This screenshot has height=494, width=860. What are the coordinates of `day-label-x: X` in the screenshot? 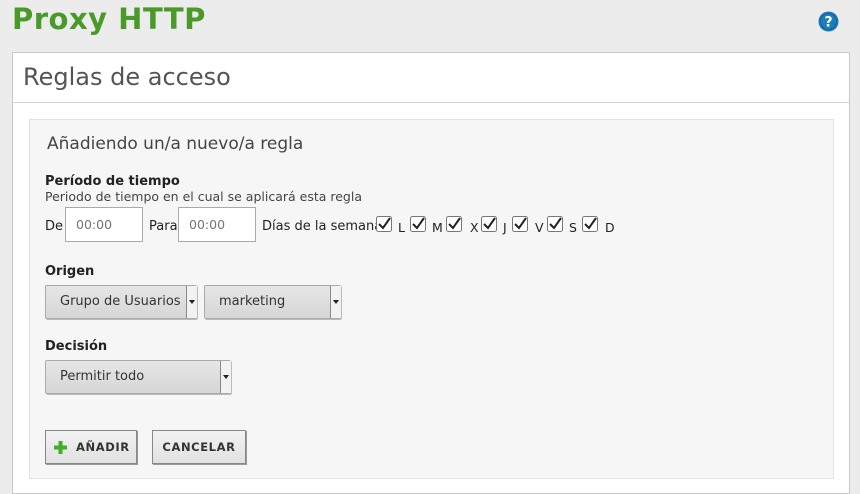 It's located at (474, 227).